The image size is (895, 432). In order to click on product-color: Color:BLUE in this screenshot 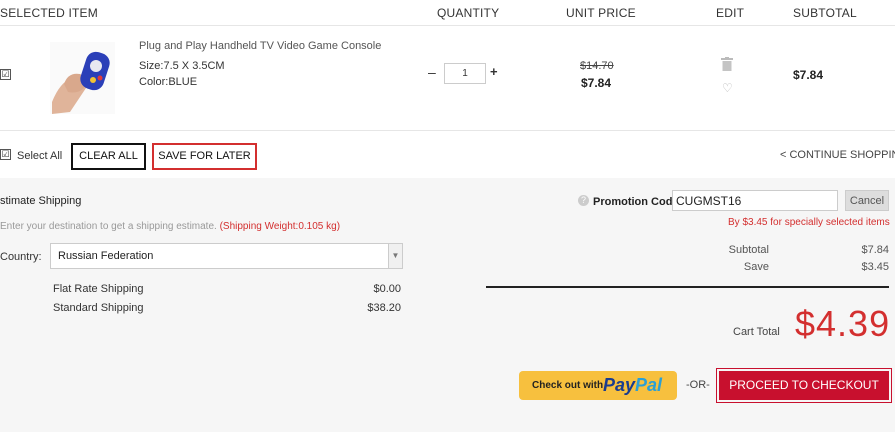, I will do `click(168, 82)`.